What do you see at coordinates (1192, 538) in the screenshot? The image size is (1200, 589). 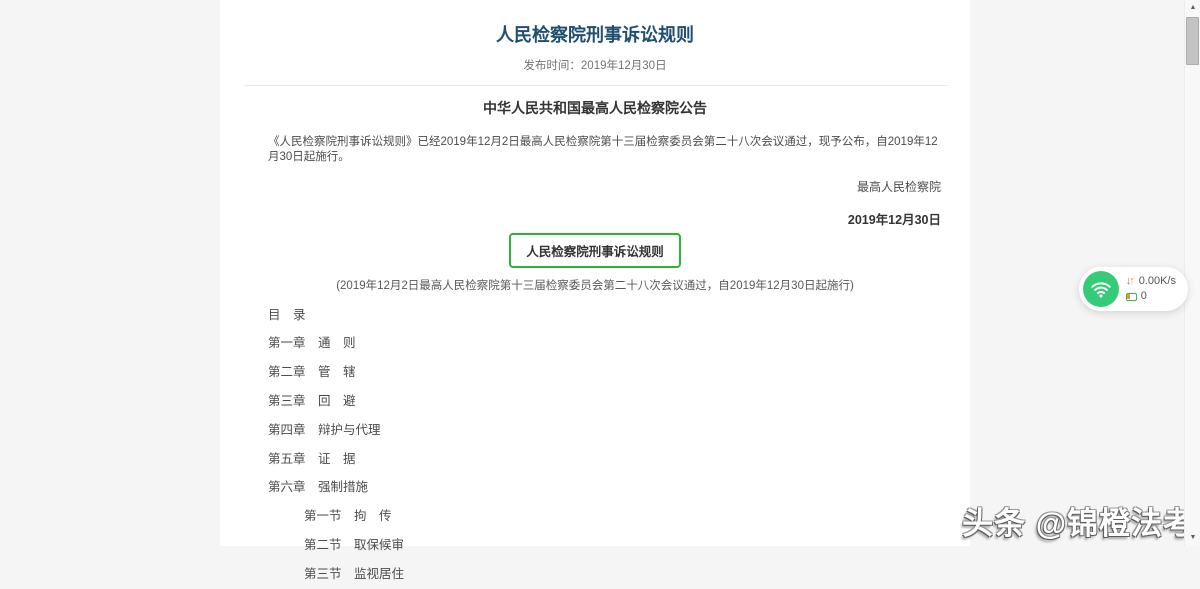 I see `scroll-down-arrow: ▼` at bounding box center [1192, 538].